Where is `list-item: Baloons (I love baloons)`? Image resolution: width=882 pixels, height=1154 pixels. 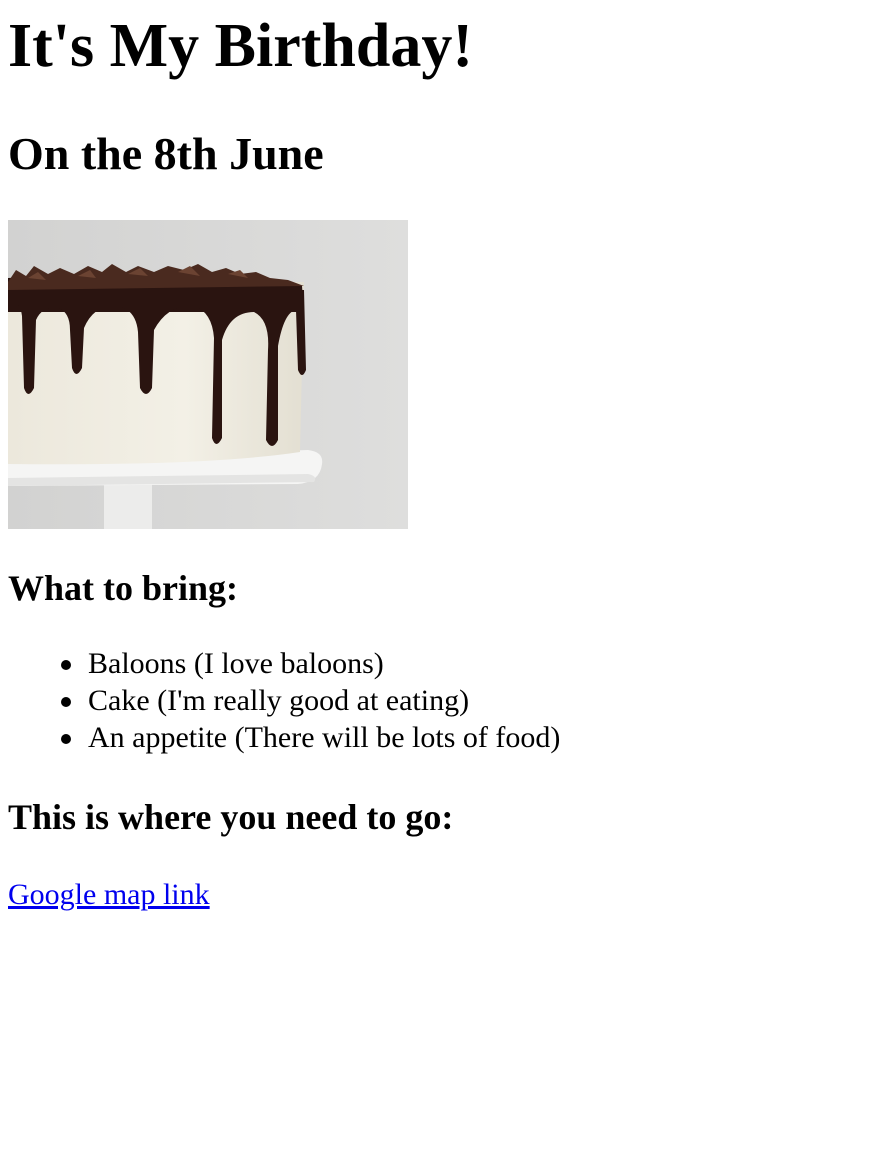 list-item: Baloons (I love baloons) is located at coordinates (310, 663).